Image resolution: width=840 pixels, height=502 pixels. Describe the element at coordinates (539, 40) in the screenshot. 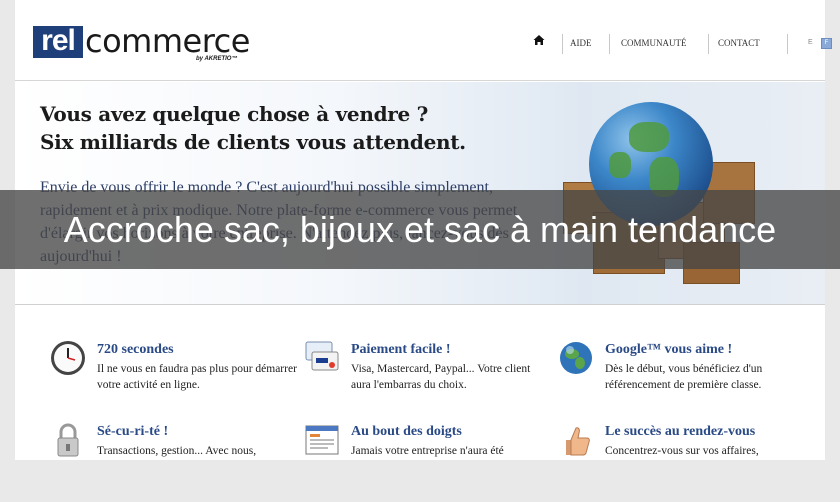

I see `home-icon` at that location.